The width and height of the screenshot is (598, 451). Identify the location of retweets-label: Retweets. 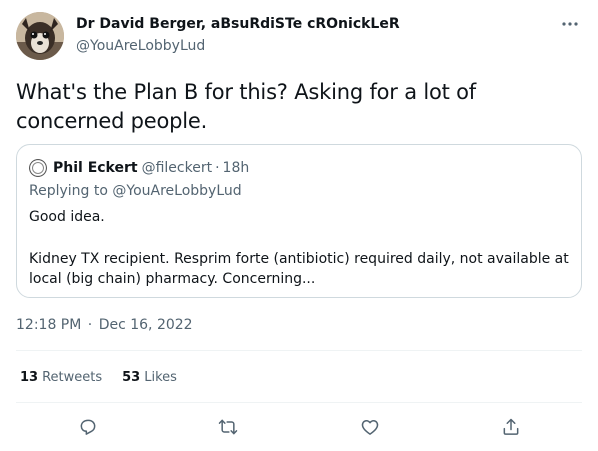
(72, 377).